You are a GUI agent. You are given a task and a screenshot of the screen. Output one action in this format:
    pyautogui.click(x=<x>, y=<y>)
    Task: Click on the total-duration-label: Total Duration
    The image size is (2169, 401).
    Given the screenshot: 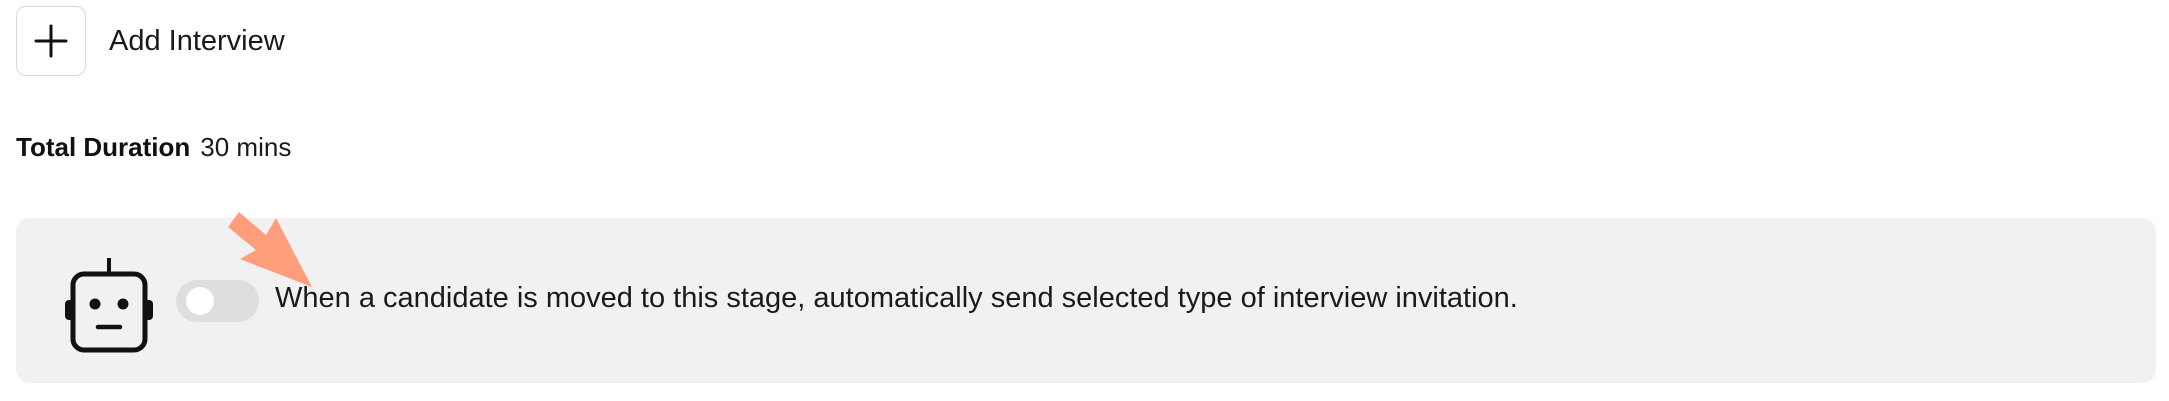 What is the action you would take?
    pyautogui.click(x=103, y=147)
    